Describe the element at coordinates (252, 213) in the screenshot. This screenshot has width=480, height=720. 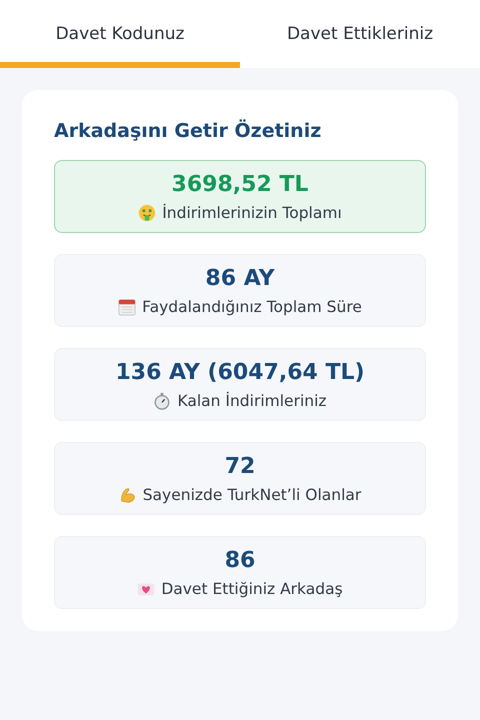
I see `stat-label: İndirimlerinizin Toplamı` at that location.